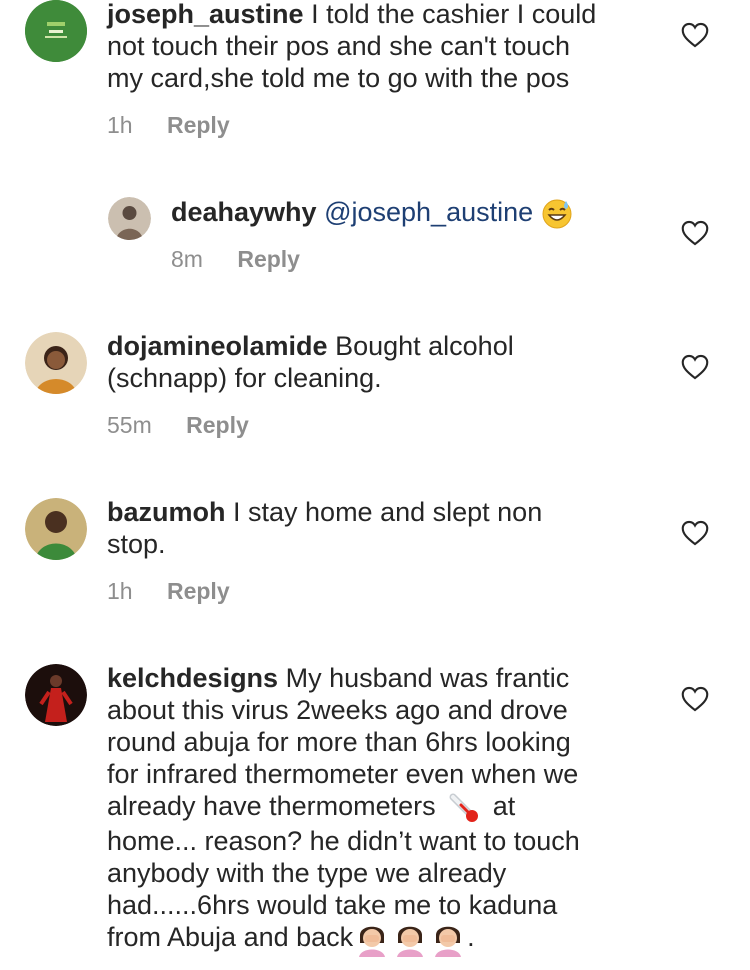 This screenshot has height=970, width=750. Describe the element at coordinates (307, 872) in the screenshot. I see `comment-body: anybody with the type we already` at that location.